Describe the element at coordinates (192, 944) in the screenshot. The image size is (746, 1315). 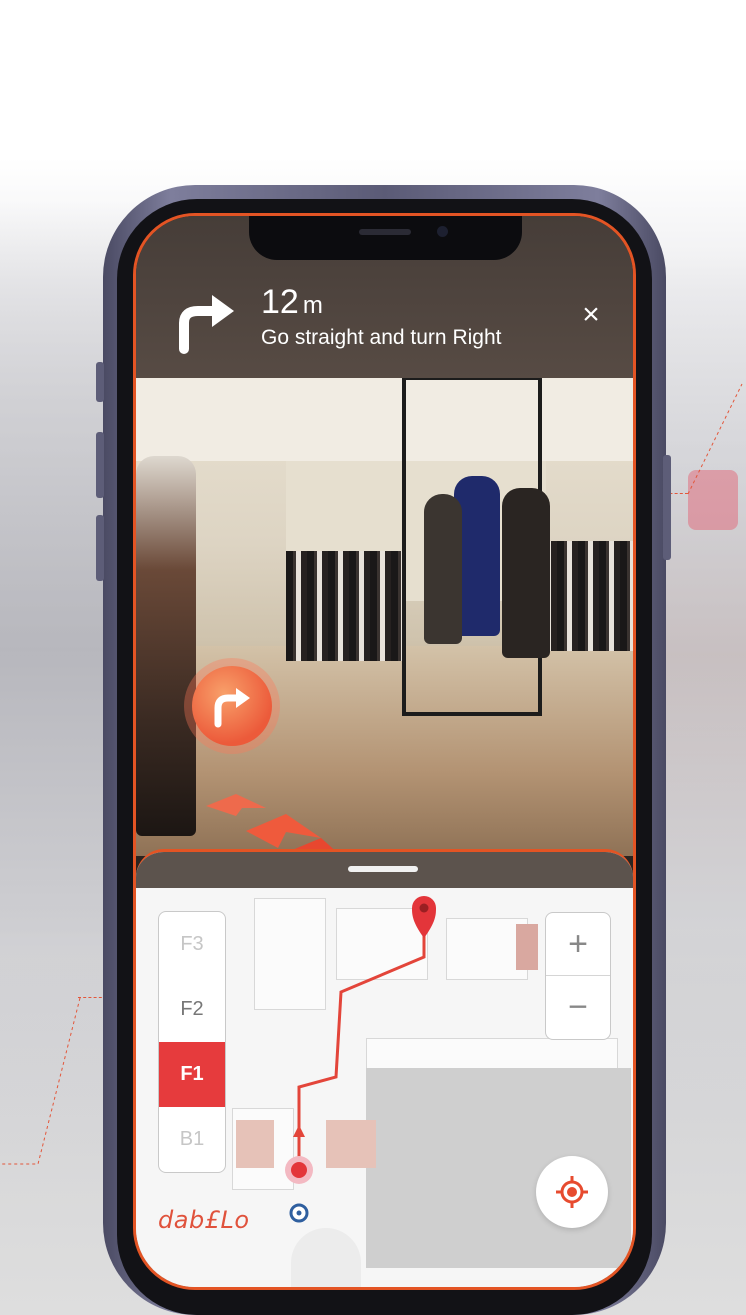
I see `floor-f3: F3` at that location.